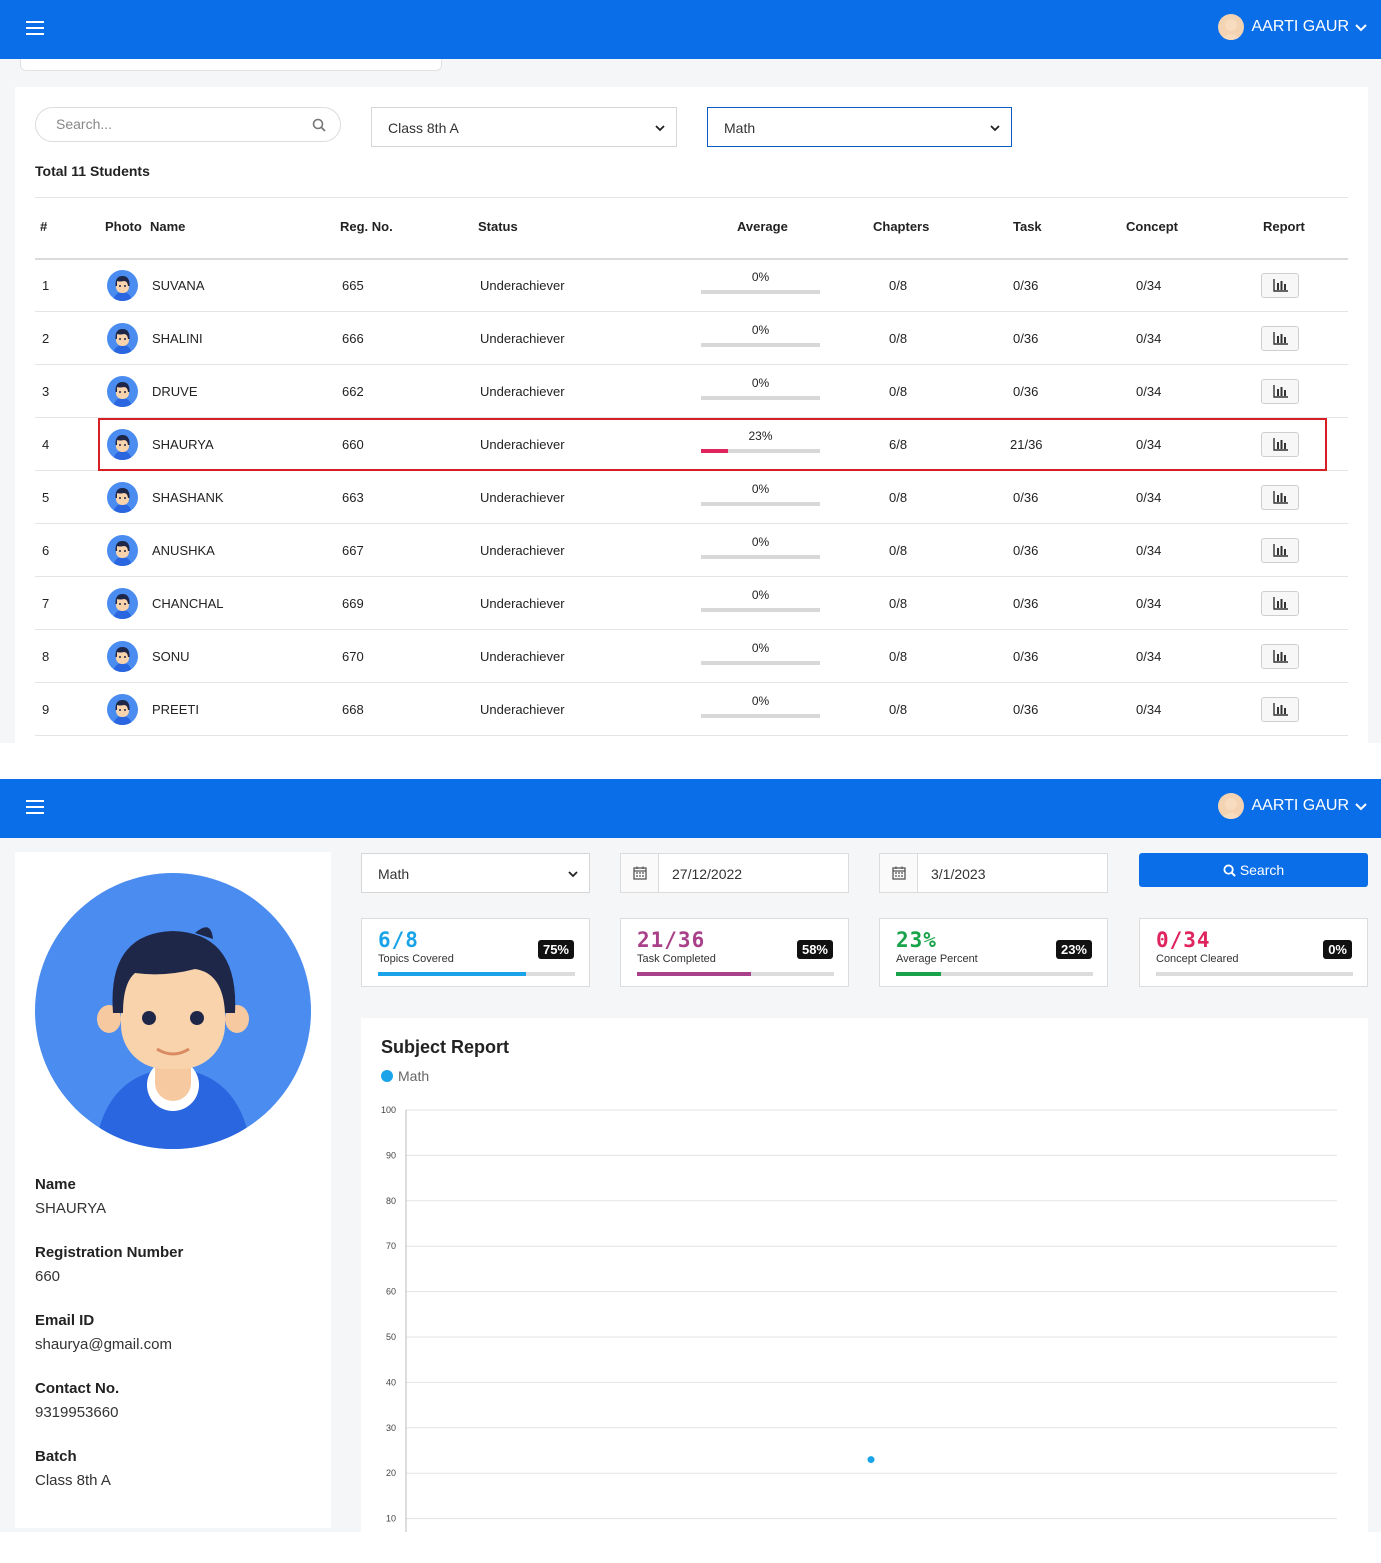 Image resolution: width=1381 pixels, height=1563 pixels. Describe the element at coordinates (46, 338) in the screenshot. I see `row-number: 2` at that location.